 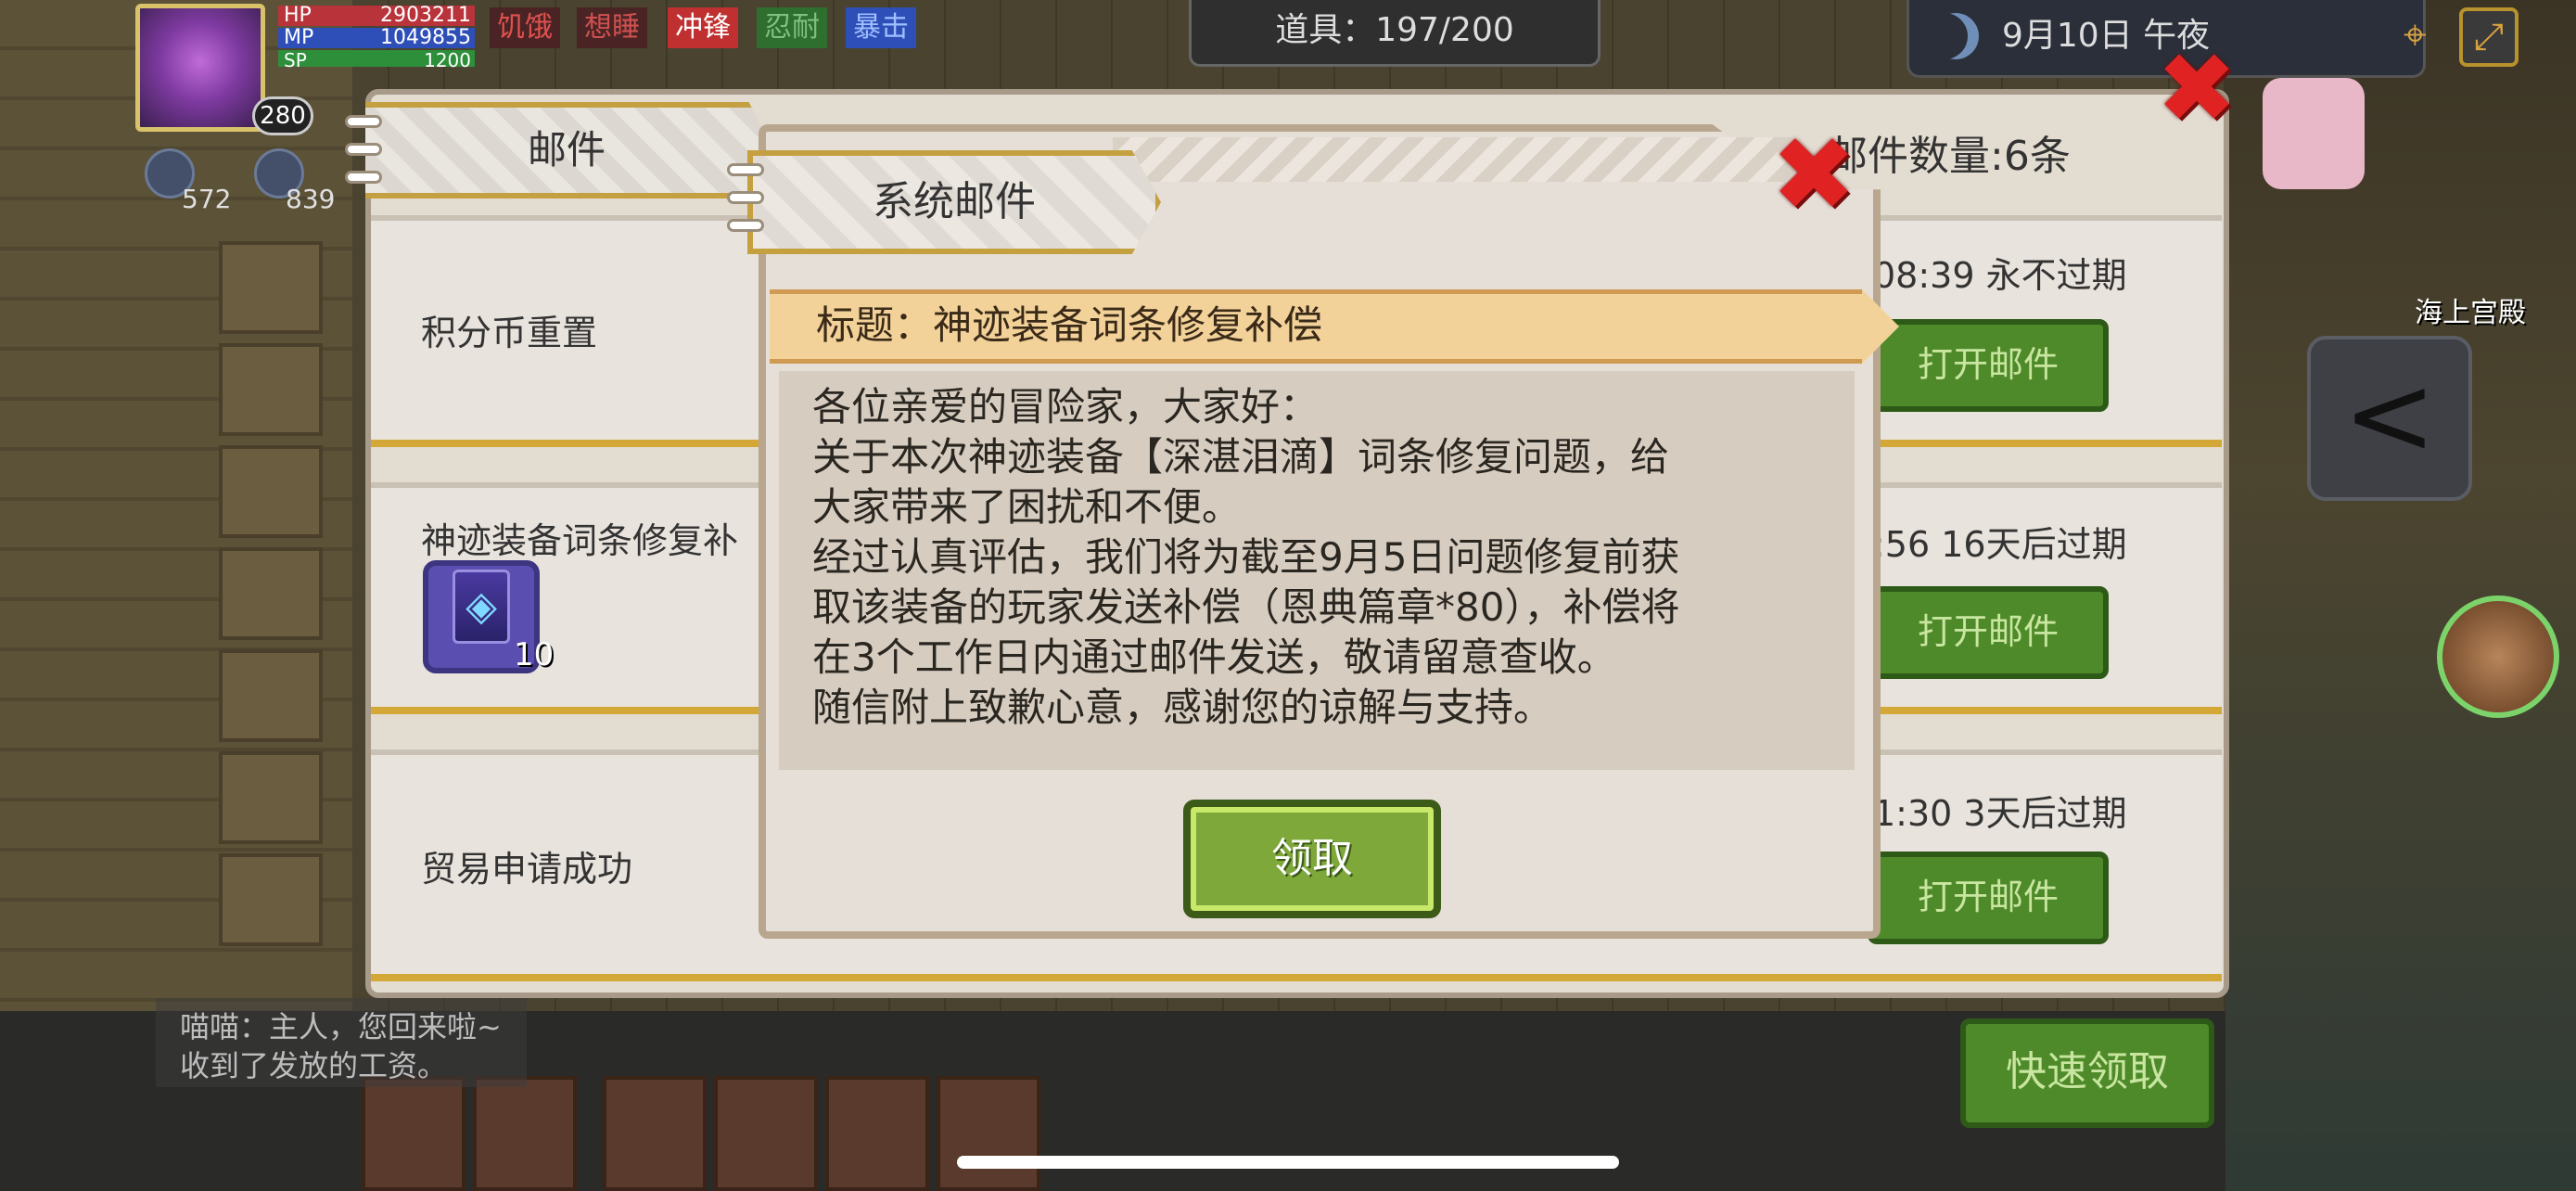 What do you see at coordinates (2000, 814) in the screenshot?
I see `mail-expiry: 1:30 3天后过期` at bounding box center [2000, 814].